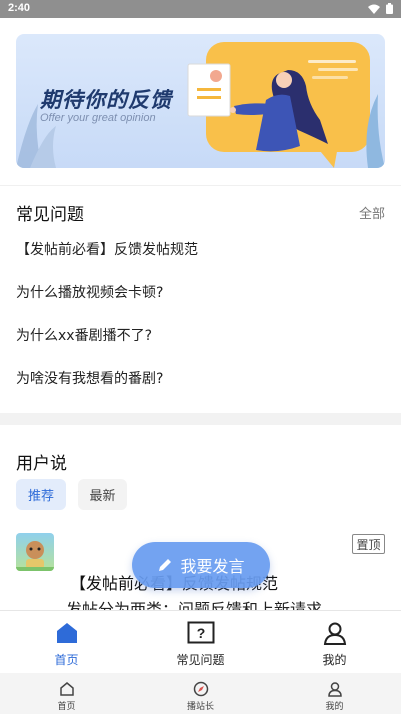 The image size is (401, 714). Describe the element at coordinates (368, 544) in the screenshot. I see `pinned-badge: 置顶` at that location.